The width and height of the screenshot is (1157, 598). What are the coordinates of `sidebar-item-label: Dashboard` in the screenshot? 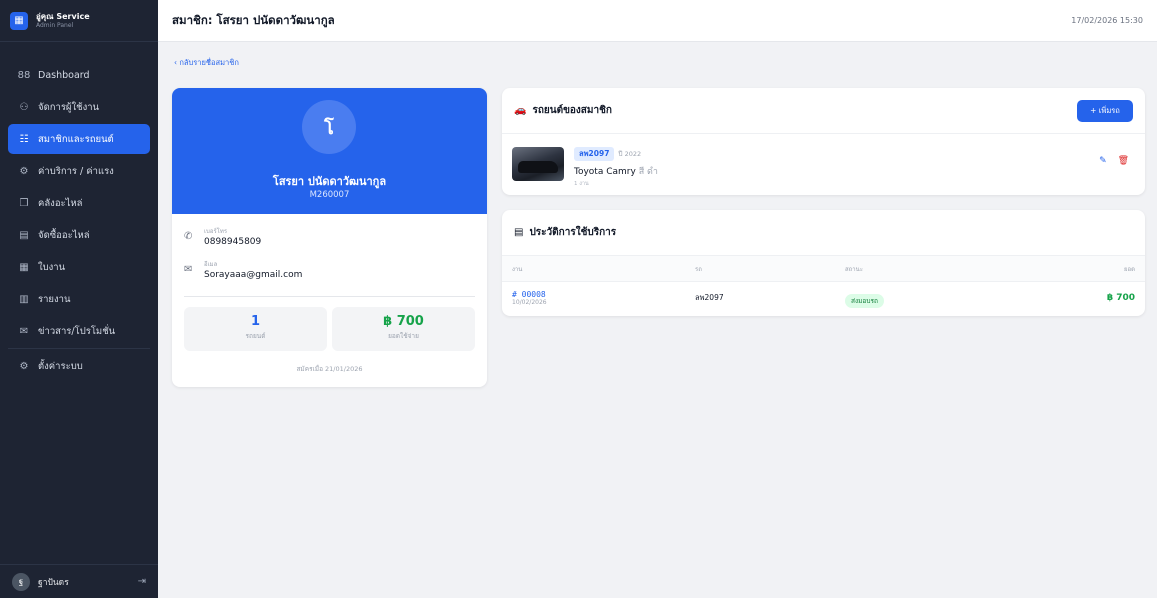 It's located at (64, 75).